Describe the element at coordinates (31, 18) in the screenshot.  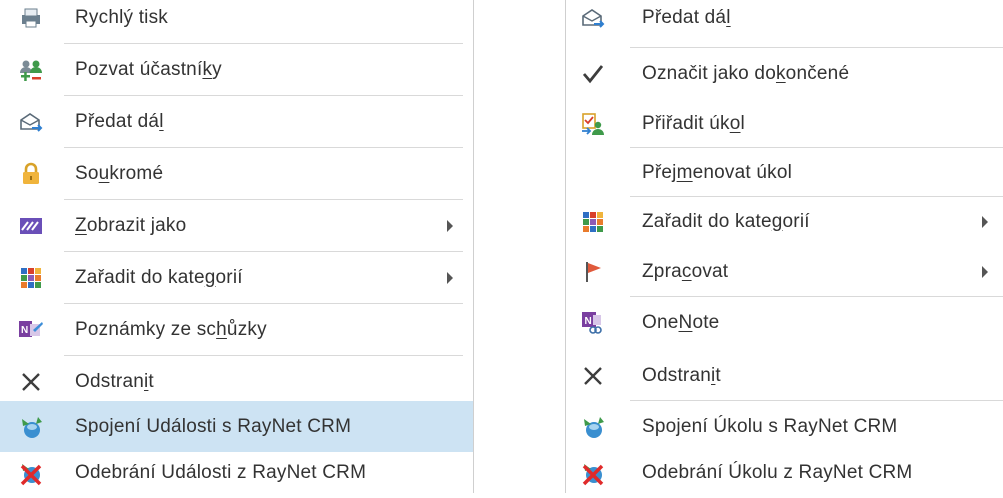
I see `printer-icon` at that location.